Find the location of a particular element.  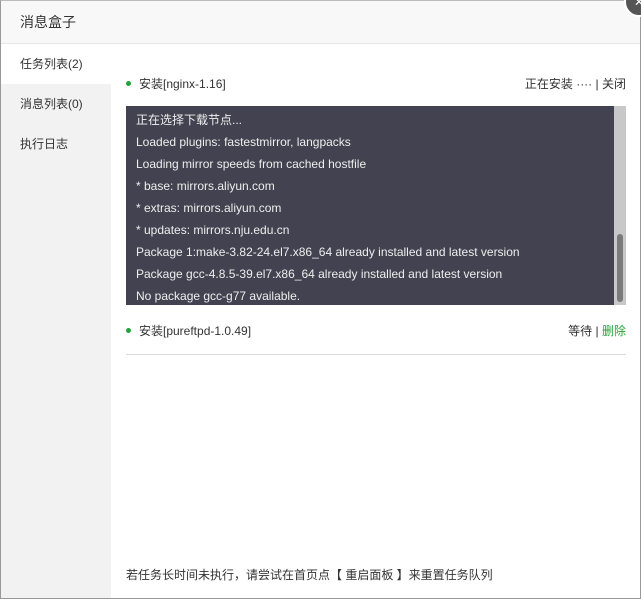

log-scrollbar is located at coordinates (620, 205).